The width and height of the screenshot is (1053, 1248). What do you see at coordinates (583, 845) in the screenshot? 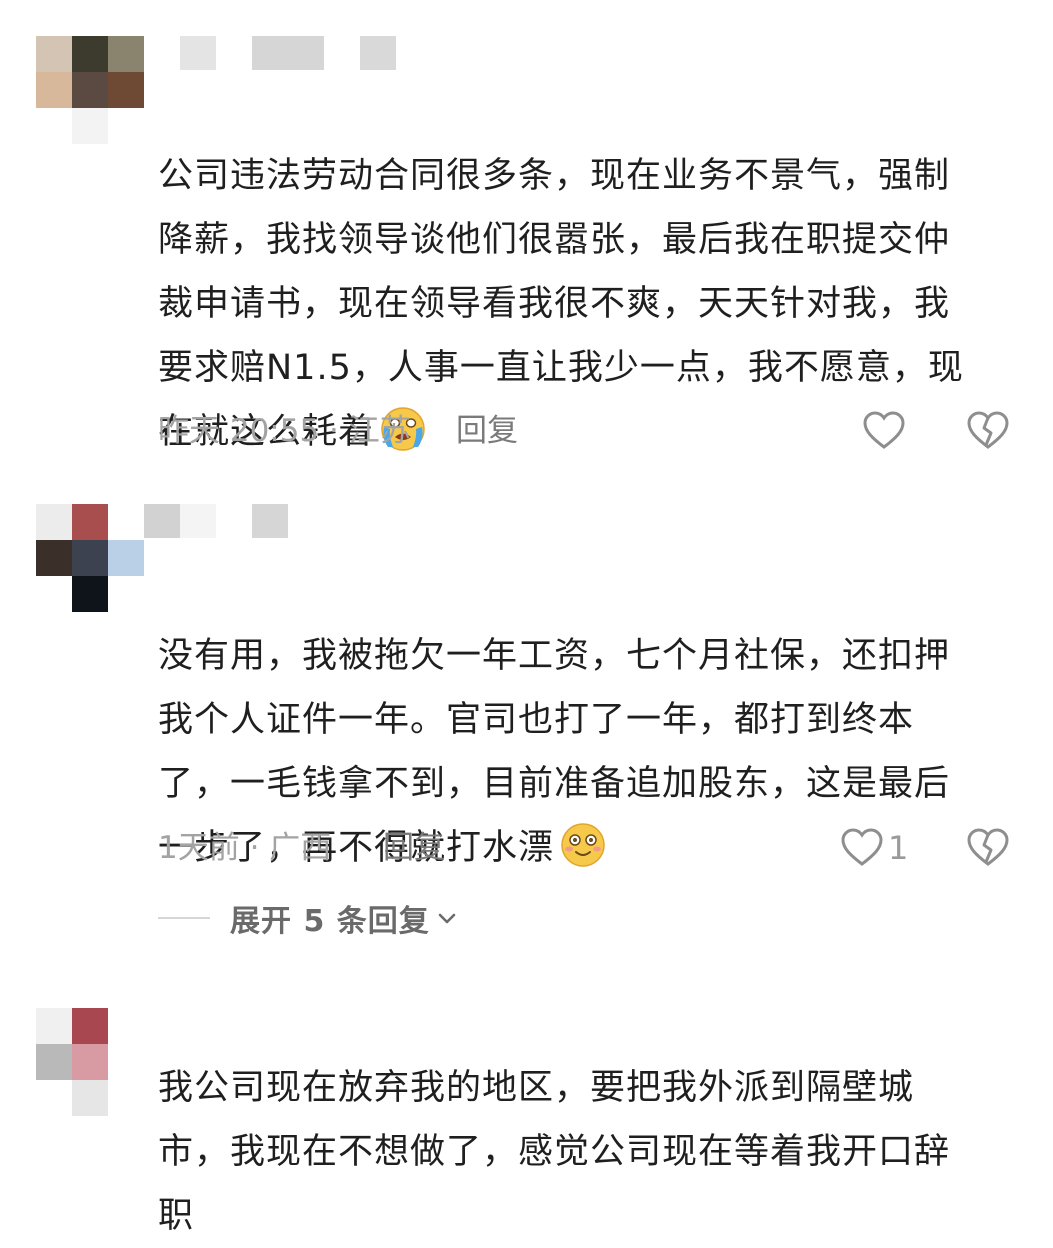
I see `smiling-face-icon` at bounding box center [583, 845].